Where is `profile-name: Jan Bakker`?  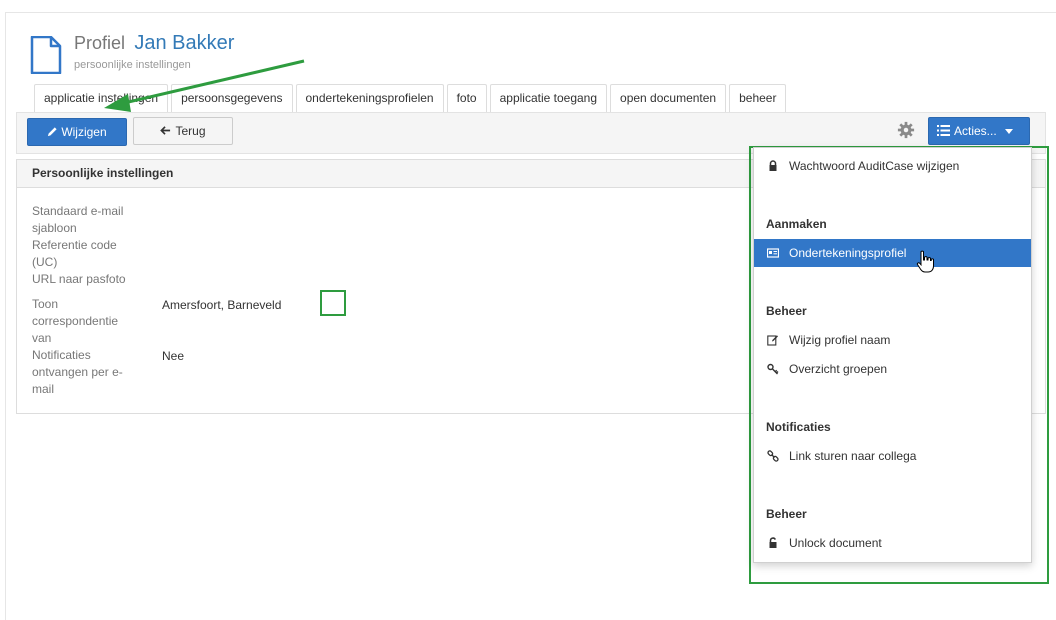
profile-name: Jan Bakker is located at coordinates (184, 43).